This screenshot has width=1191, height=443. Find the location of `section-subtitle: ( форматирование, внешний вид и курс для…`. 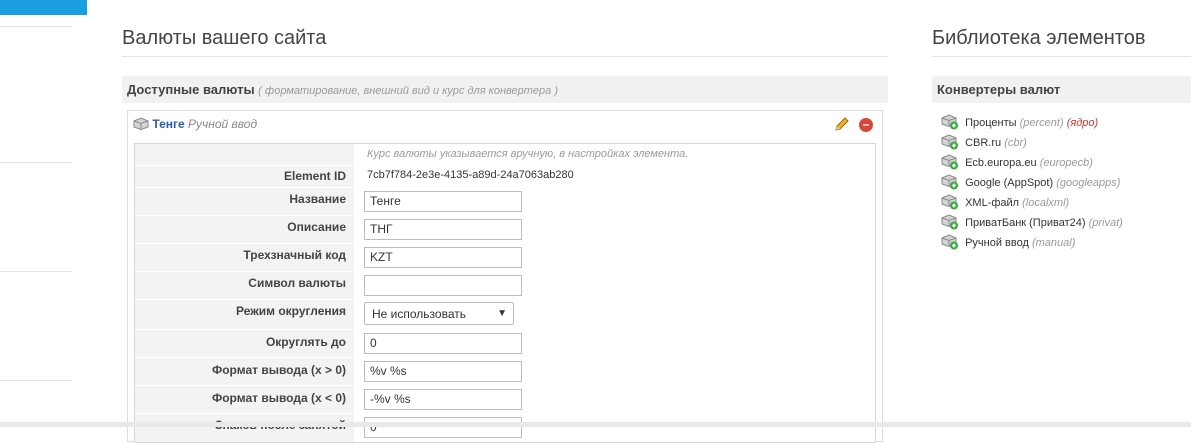

section-subtitle: ( форматирование, внешний вид и курс для… is located at coordinates (408, 91).